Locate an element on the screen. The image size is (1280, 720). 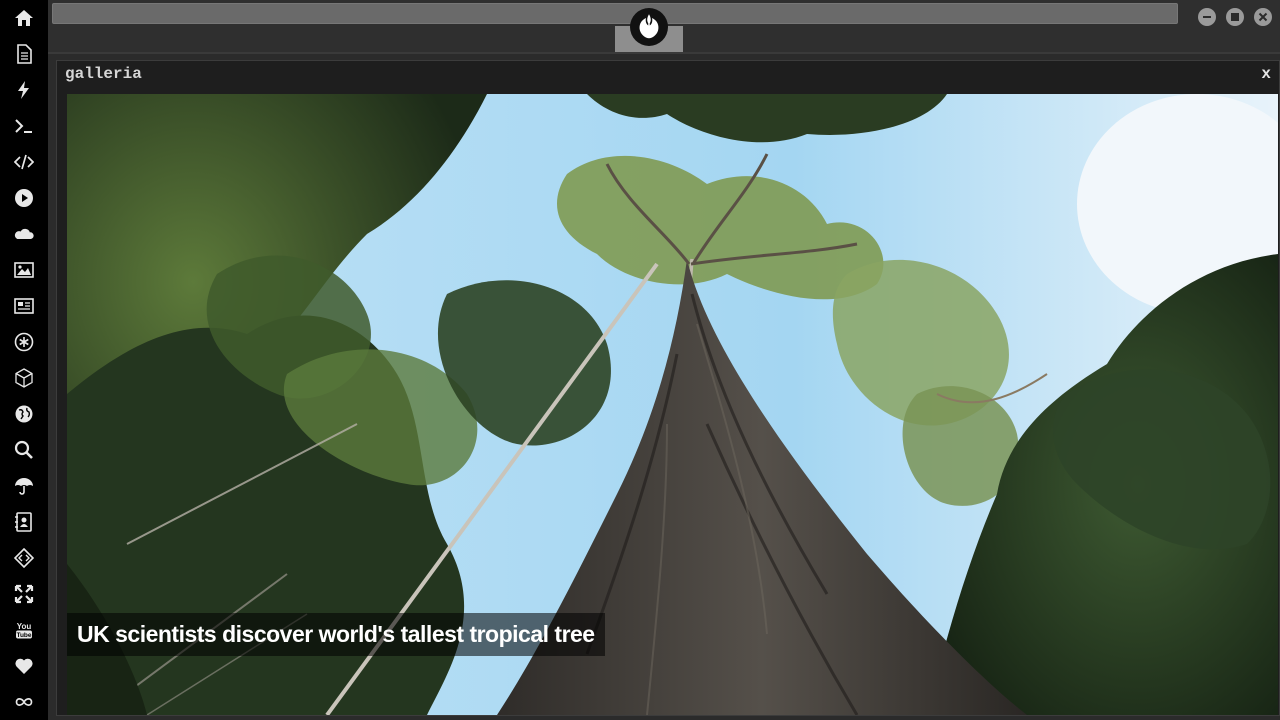
rebel-alliance-icon is located at coordinates (649, 27).